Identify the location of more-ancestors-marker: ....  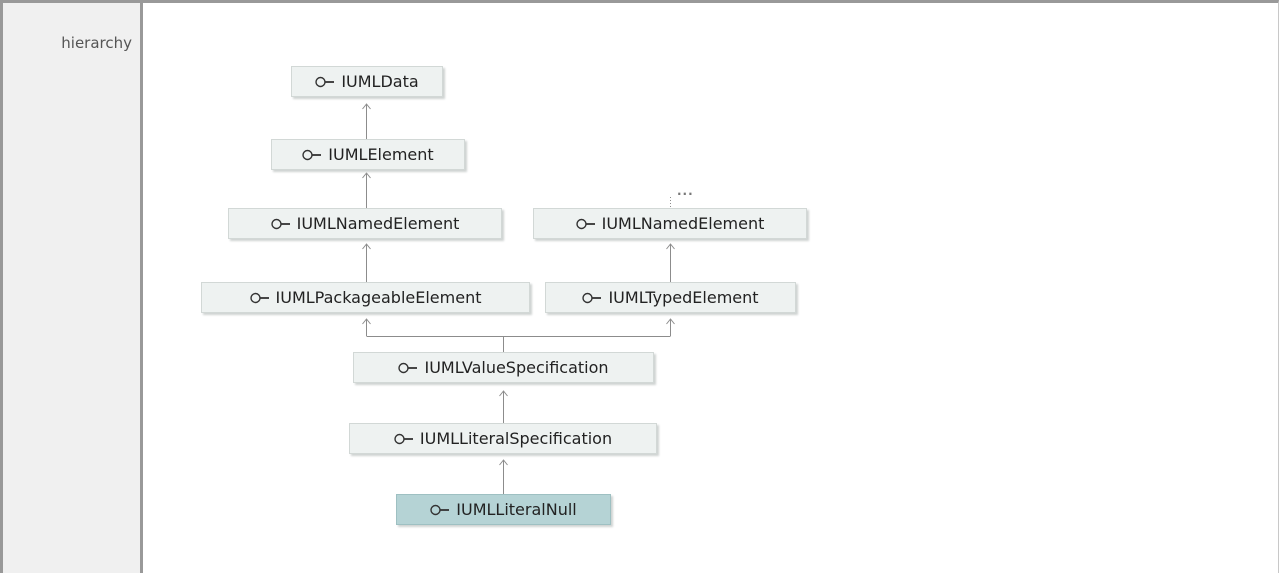
(685, 191).